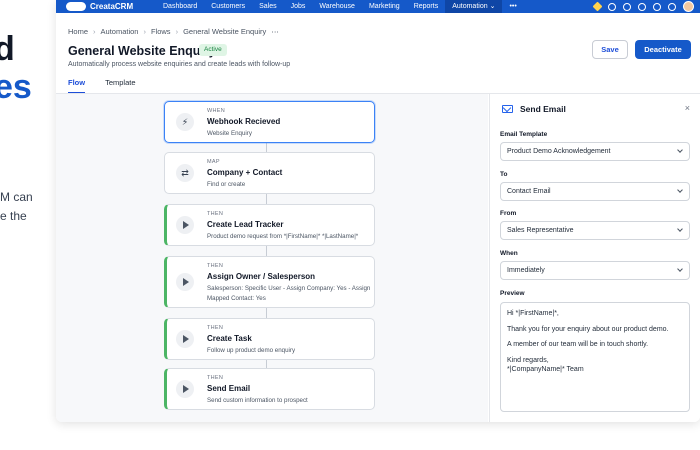  What do you see at coordinates (672, 6) in the screenshot?
I see `settings-icon` at bounding box center [672, 6].